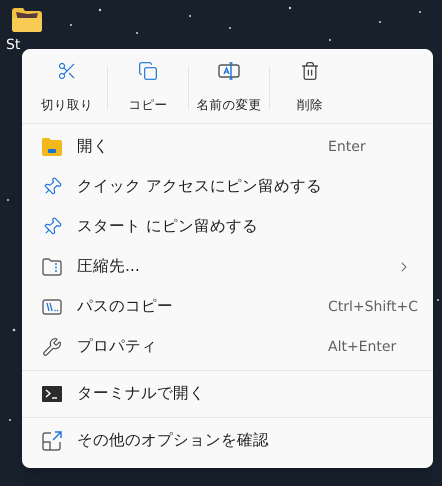 The width and height of the screenshot is (442, 486). I want to click on menu-item-label: スタート にピン留めする, so click(168, 227).